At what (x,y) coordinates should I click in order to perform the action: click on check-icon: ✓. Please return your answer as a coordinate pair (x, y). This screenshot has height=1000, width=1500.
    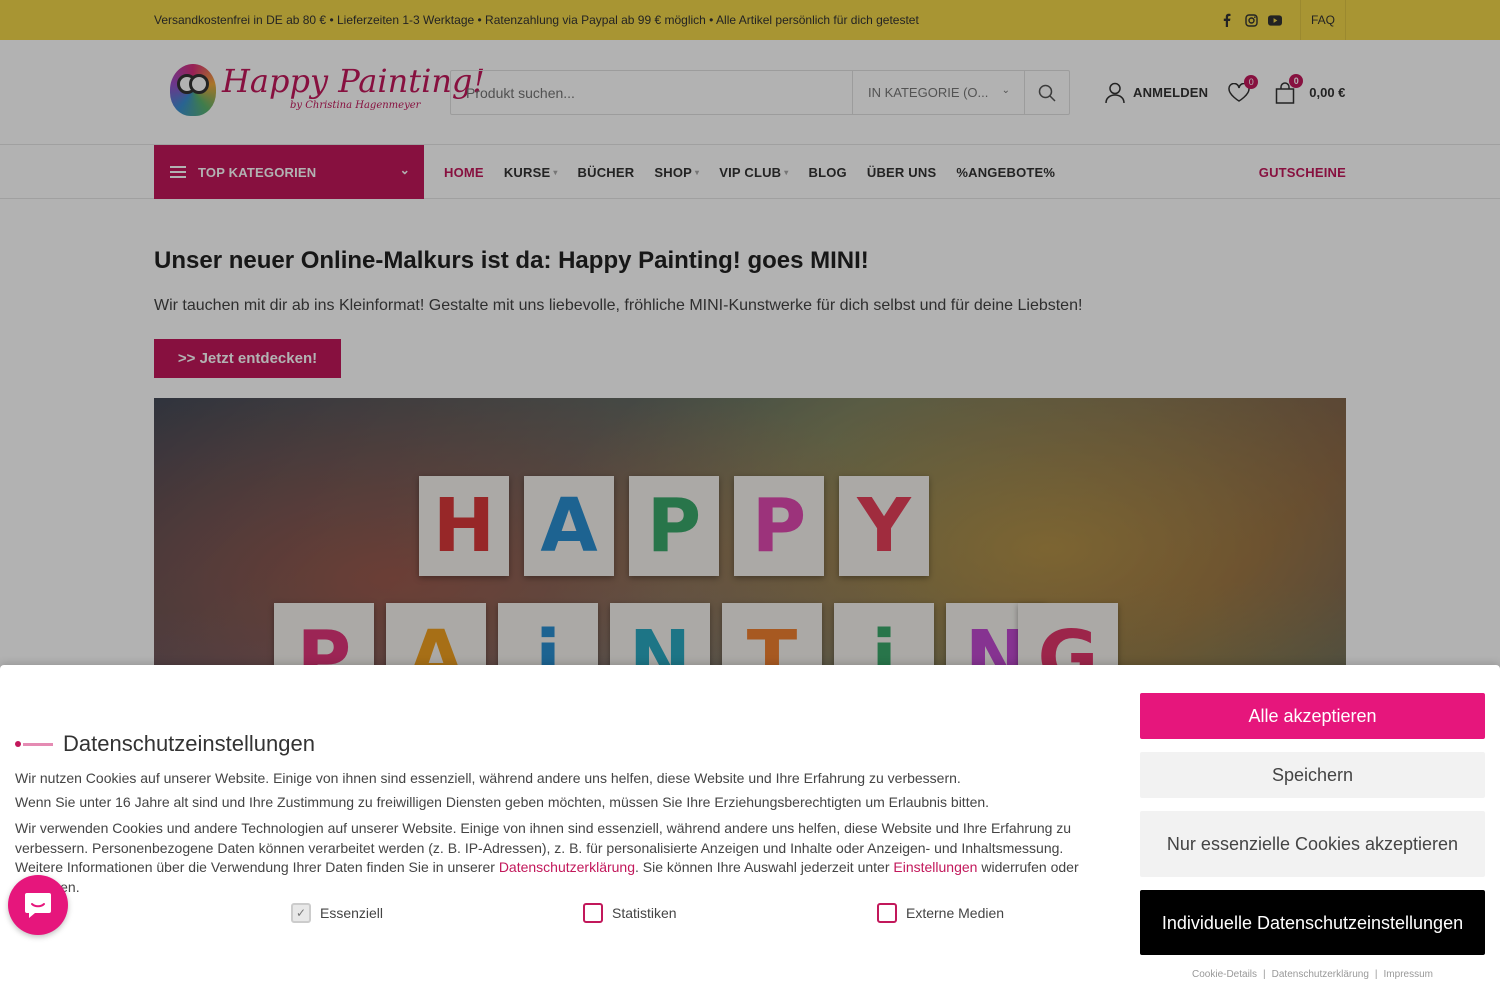
    Looking at the image, I should click on (301, 913).